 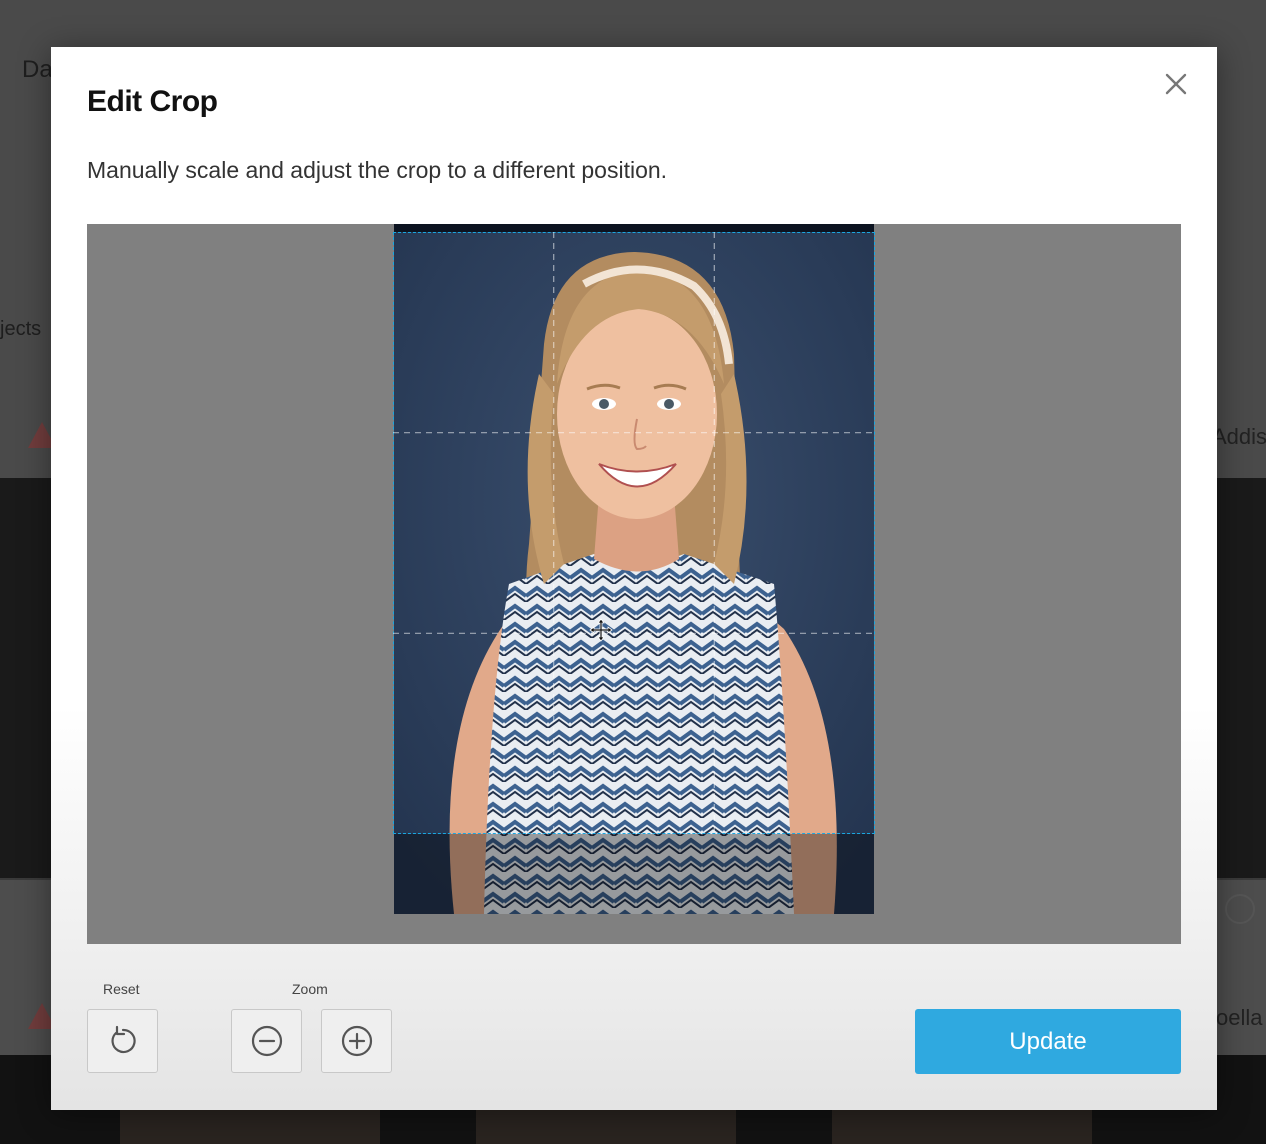 What do you see at coordinates (152, 101) in the screenshot?
I see `modal-title: Edit Crop` at bounding box center [152, 101].